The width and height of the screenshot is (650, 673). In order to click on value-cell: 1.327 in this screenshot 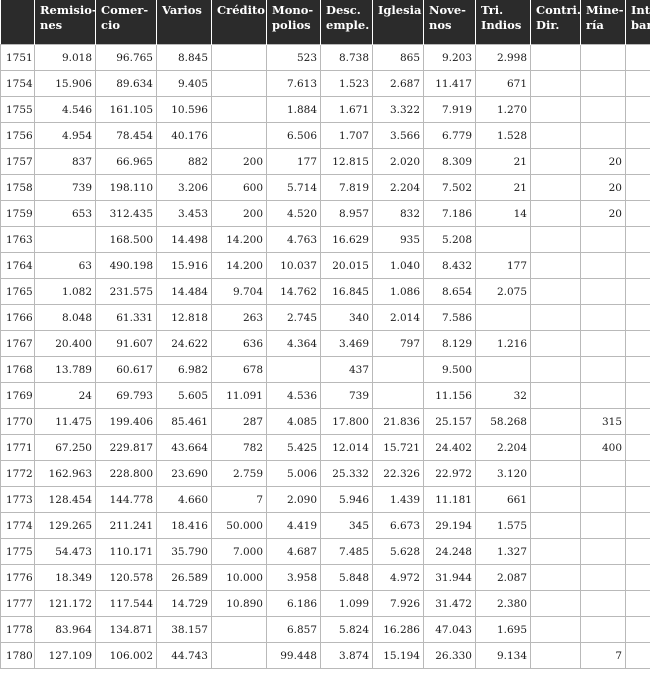, I will do `click(503, 551)`.